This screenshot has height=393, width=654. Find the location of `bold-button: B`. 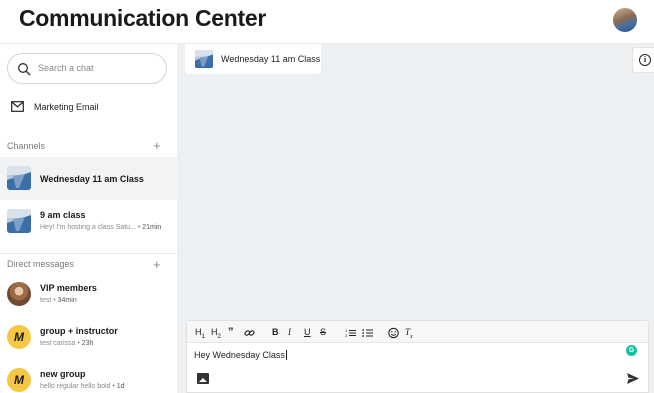

bold-button: B is located at coordinates (275, 332).